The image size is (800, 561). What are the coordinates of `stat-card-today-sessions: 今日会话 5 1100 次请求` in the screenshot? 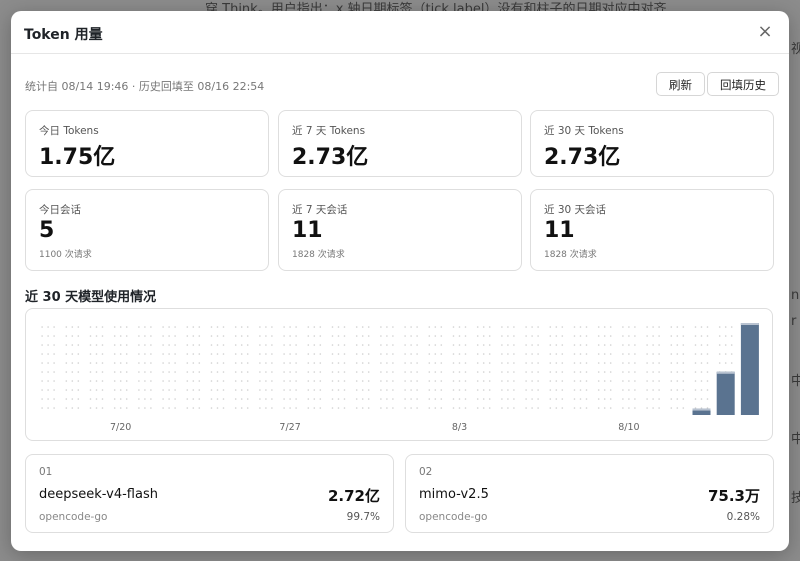 It's located at (147, 230).